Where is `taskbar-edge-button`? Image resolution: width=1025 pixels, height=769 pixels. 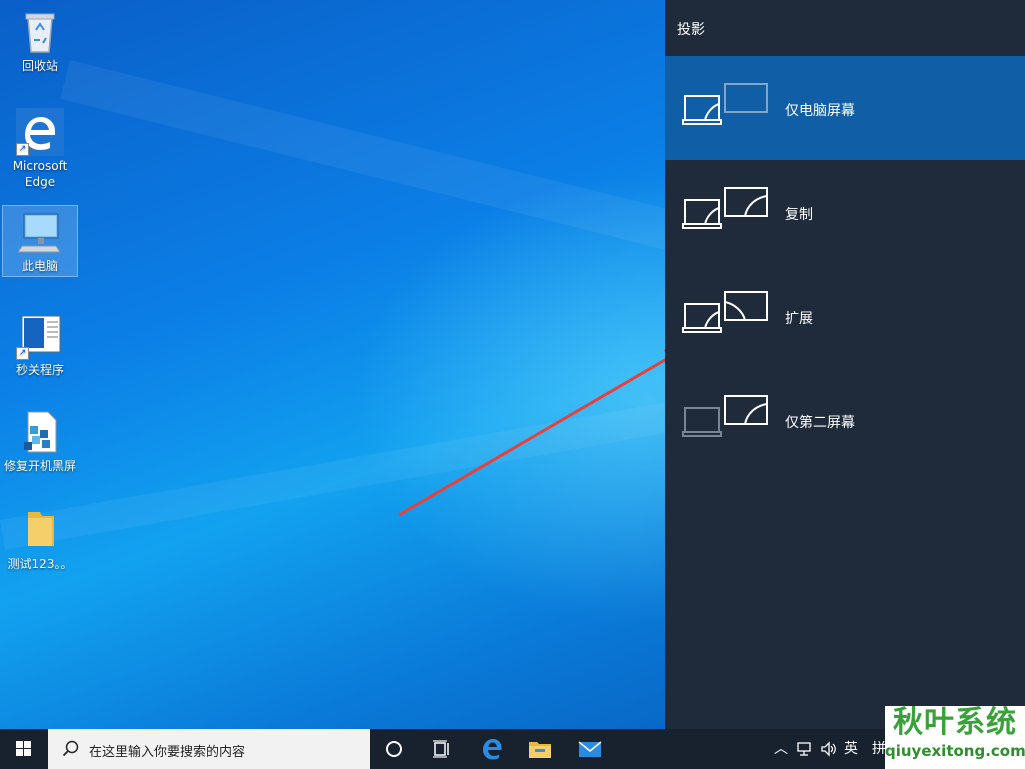
taskbar-edge-button is located at coordinates (492, 749).